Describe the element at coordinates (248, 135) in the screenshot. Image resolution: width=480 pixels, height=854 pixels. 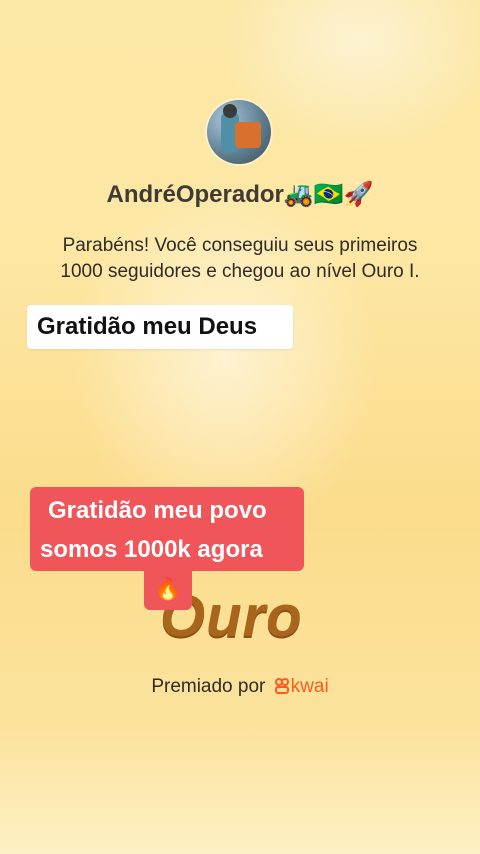
I see `avatar-photo-machine` at that location.